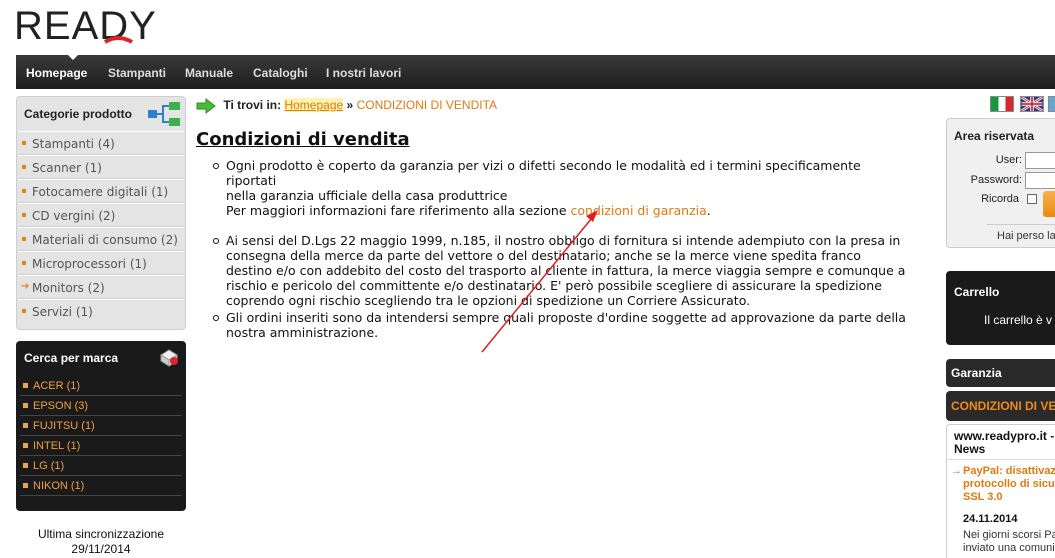 The width and height of the screenshot is (1055, 558). What do you see at coordinates (71, 358) in the screenshot?
I see `brands-title: Cerca per marca` at bounding box center [71, 358].